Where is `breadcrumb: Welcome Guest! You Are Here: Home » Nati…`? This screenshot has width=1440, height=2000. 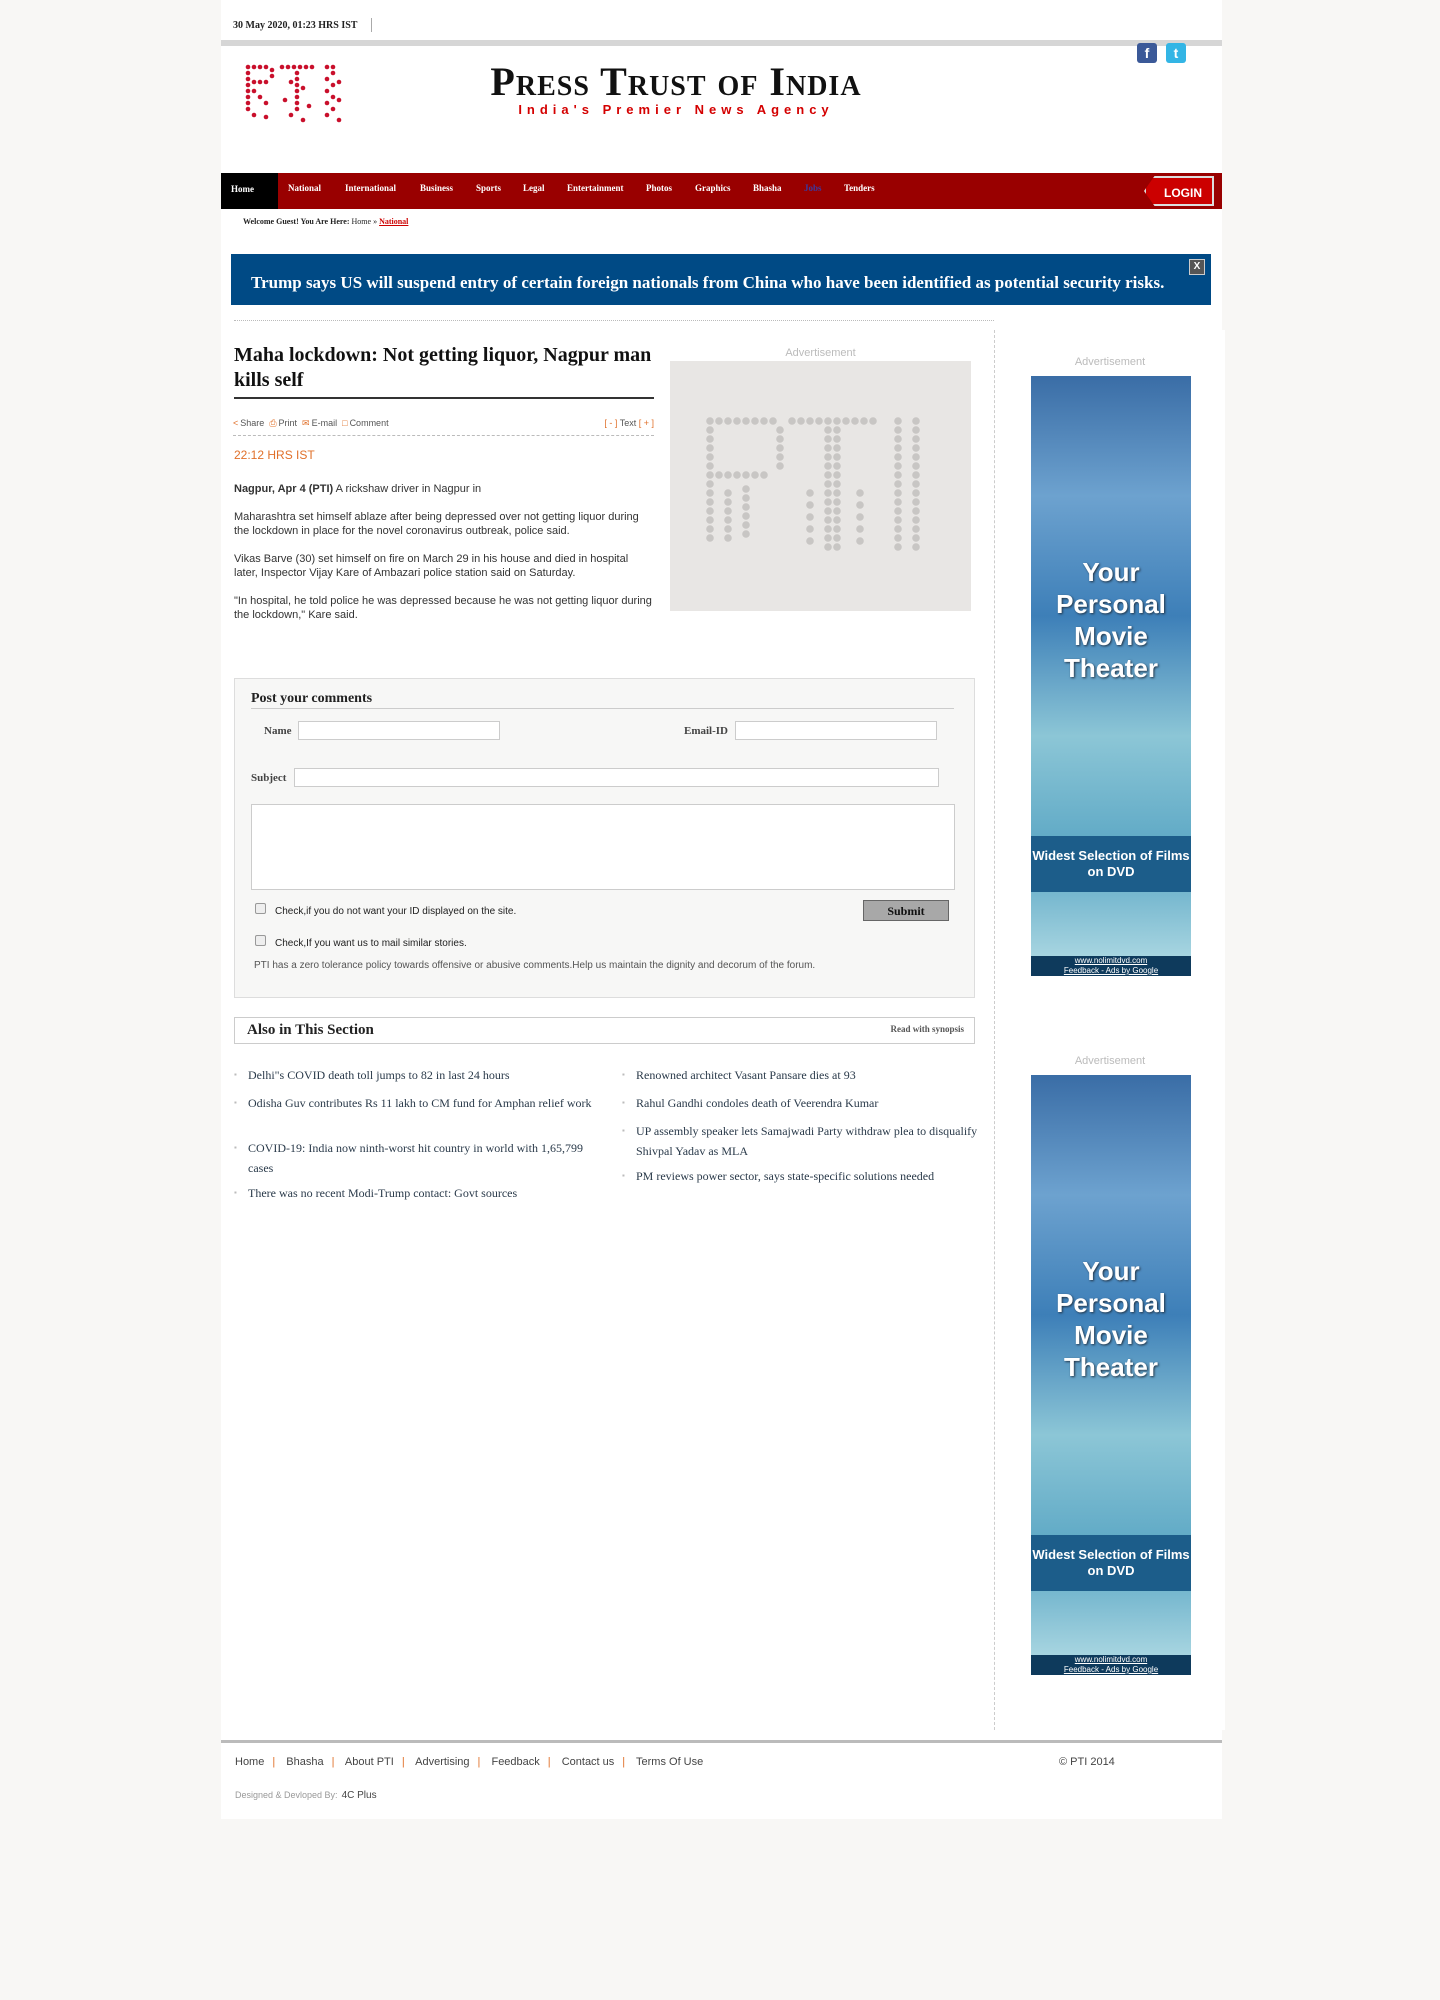 breadcrumb: Welcome Guest! You Are Here: Home » Nati… is located at coordinates (325, 221).